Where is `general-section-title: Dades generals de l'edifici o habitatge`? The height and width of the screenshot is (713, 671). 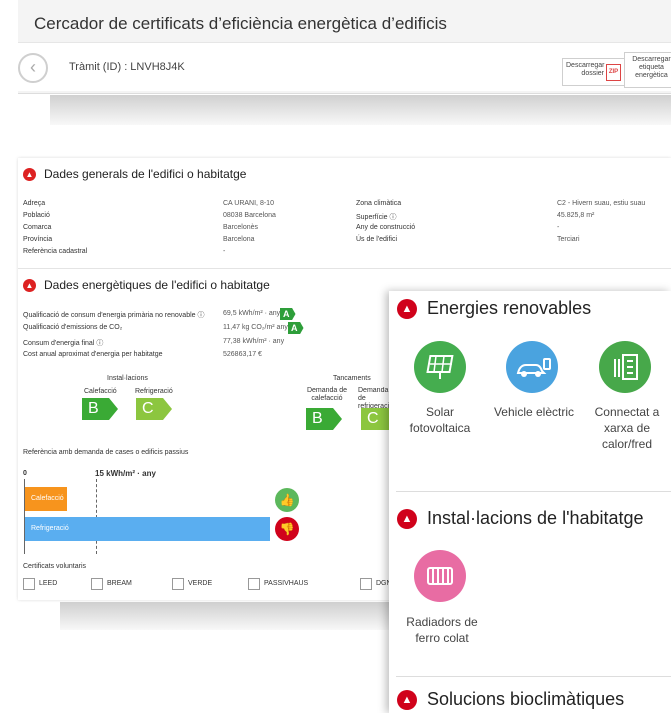 general-section-title: Dades generals de l'edifici o habitatge is located at coordinates (145, 174).